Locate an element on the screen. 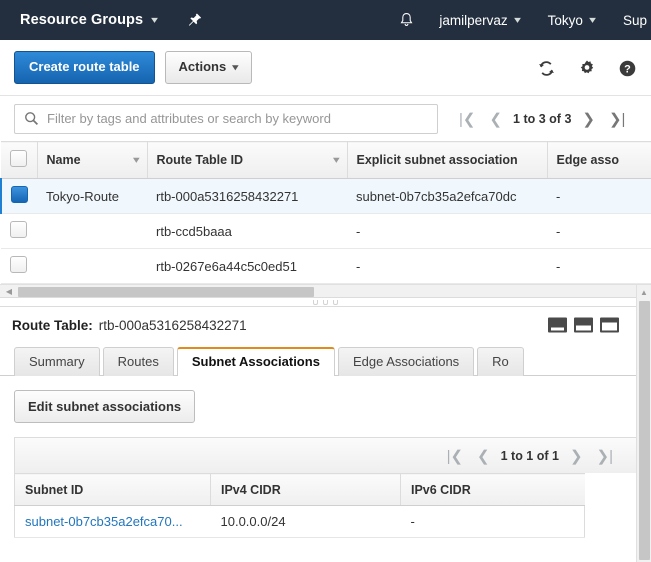 This screenshot has width=651, height=562. tab-edge-associations: Edge Associations is located at coordinates (406, 361).